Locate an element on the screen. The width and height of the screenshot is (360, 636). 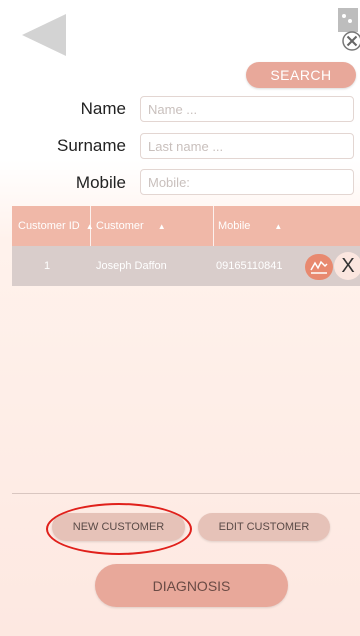
close-circle-icon is located at coordinates (349, 29).